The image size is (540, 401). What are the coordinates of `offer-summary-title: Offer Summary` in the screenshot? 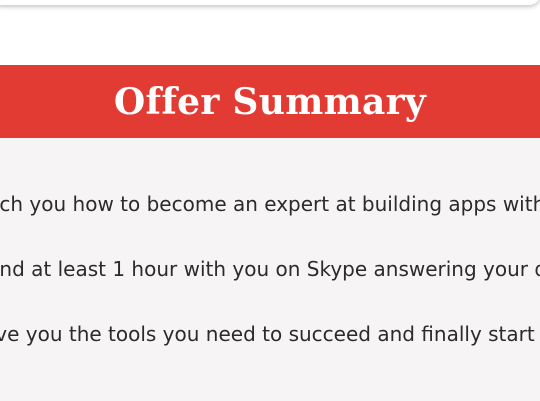 It's located at (270, 101).